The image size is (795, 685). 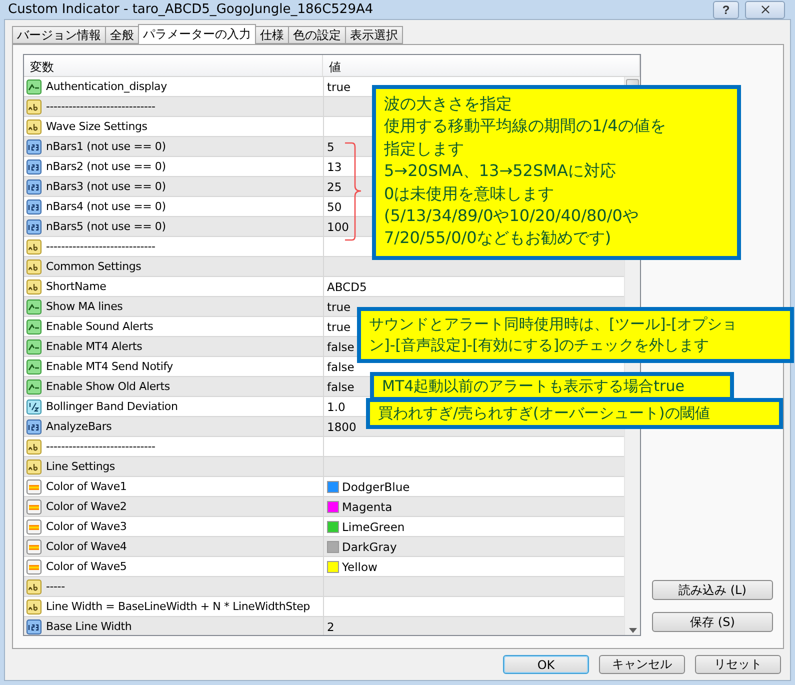 What do you see at coordinates (79, 426) in the screenshot?
I see `parameter-name: AnalyzeBars` at bounding box center [79, 426].